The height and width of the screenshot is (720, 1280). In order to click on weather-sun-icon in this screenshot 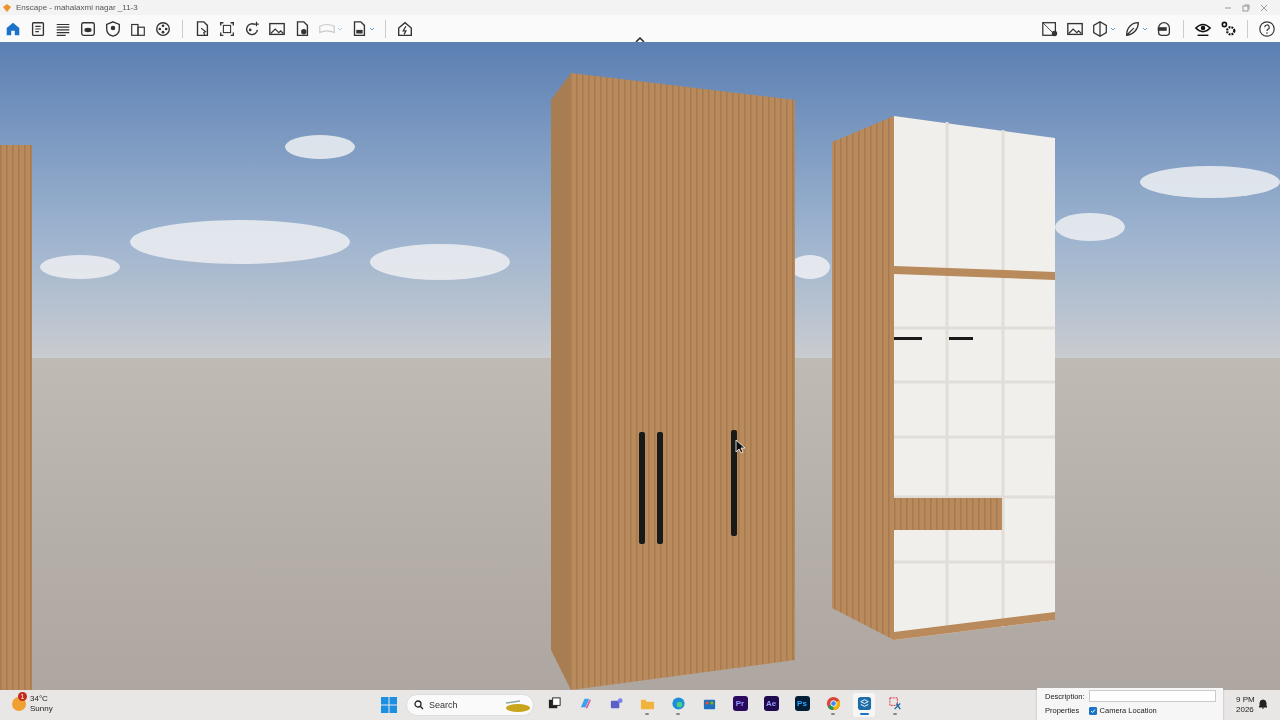, I will do `click(19, 704)`.